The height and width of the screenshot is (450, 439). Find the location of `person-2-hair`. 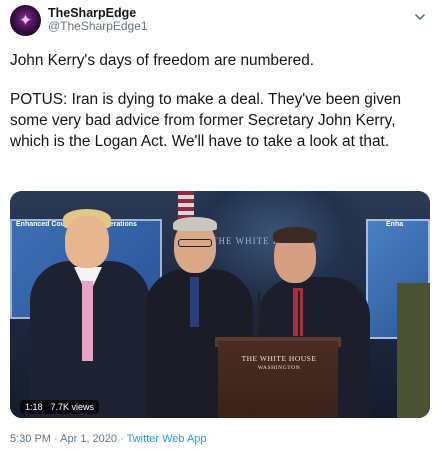

person-2-hair is located at coordinates (195, 224).